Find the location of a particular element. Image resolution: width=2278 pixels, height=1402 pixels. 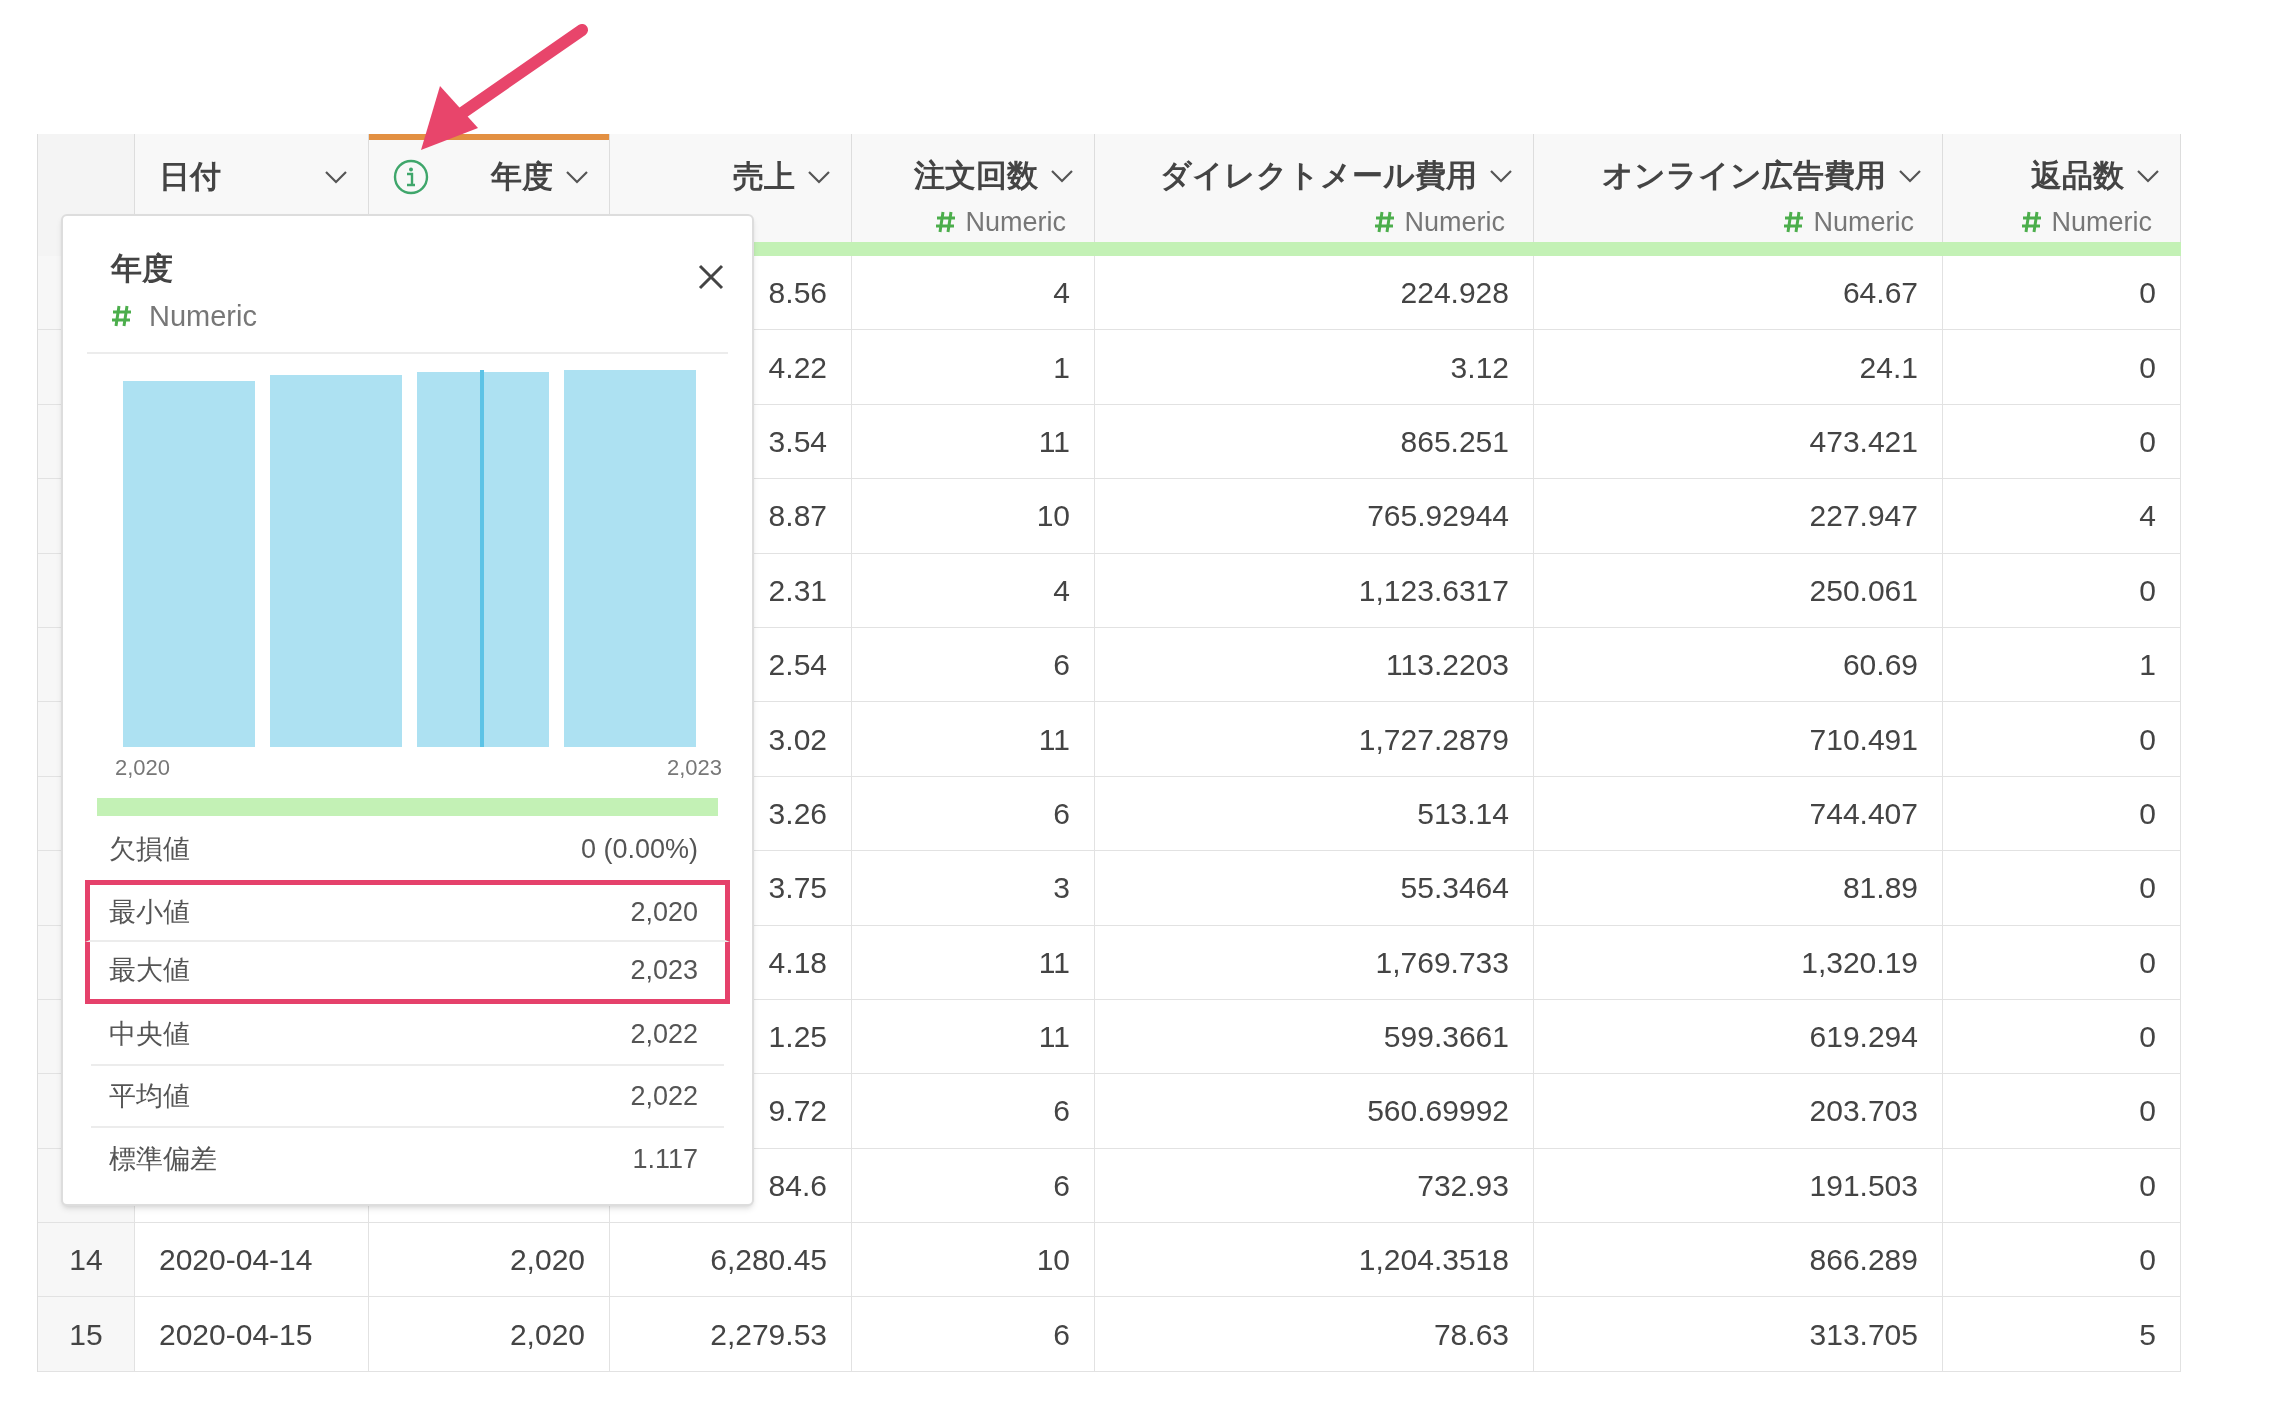

table-cell: 513.14 is located at coordinates (1314, 814).